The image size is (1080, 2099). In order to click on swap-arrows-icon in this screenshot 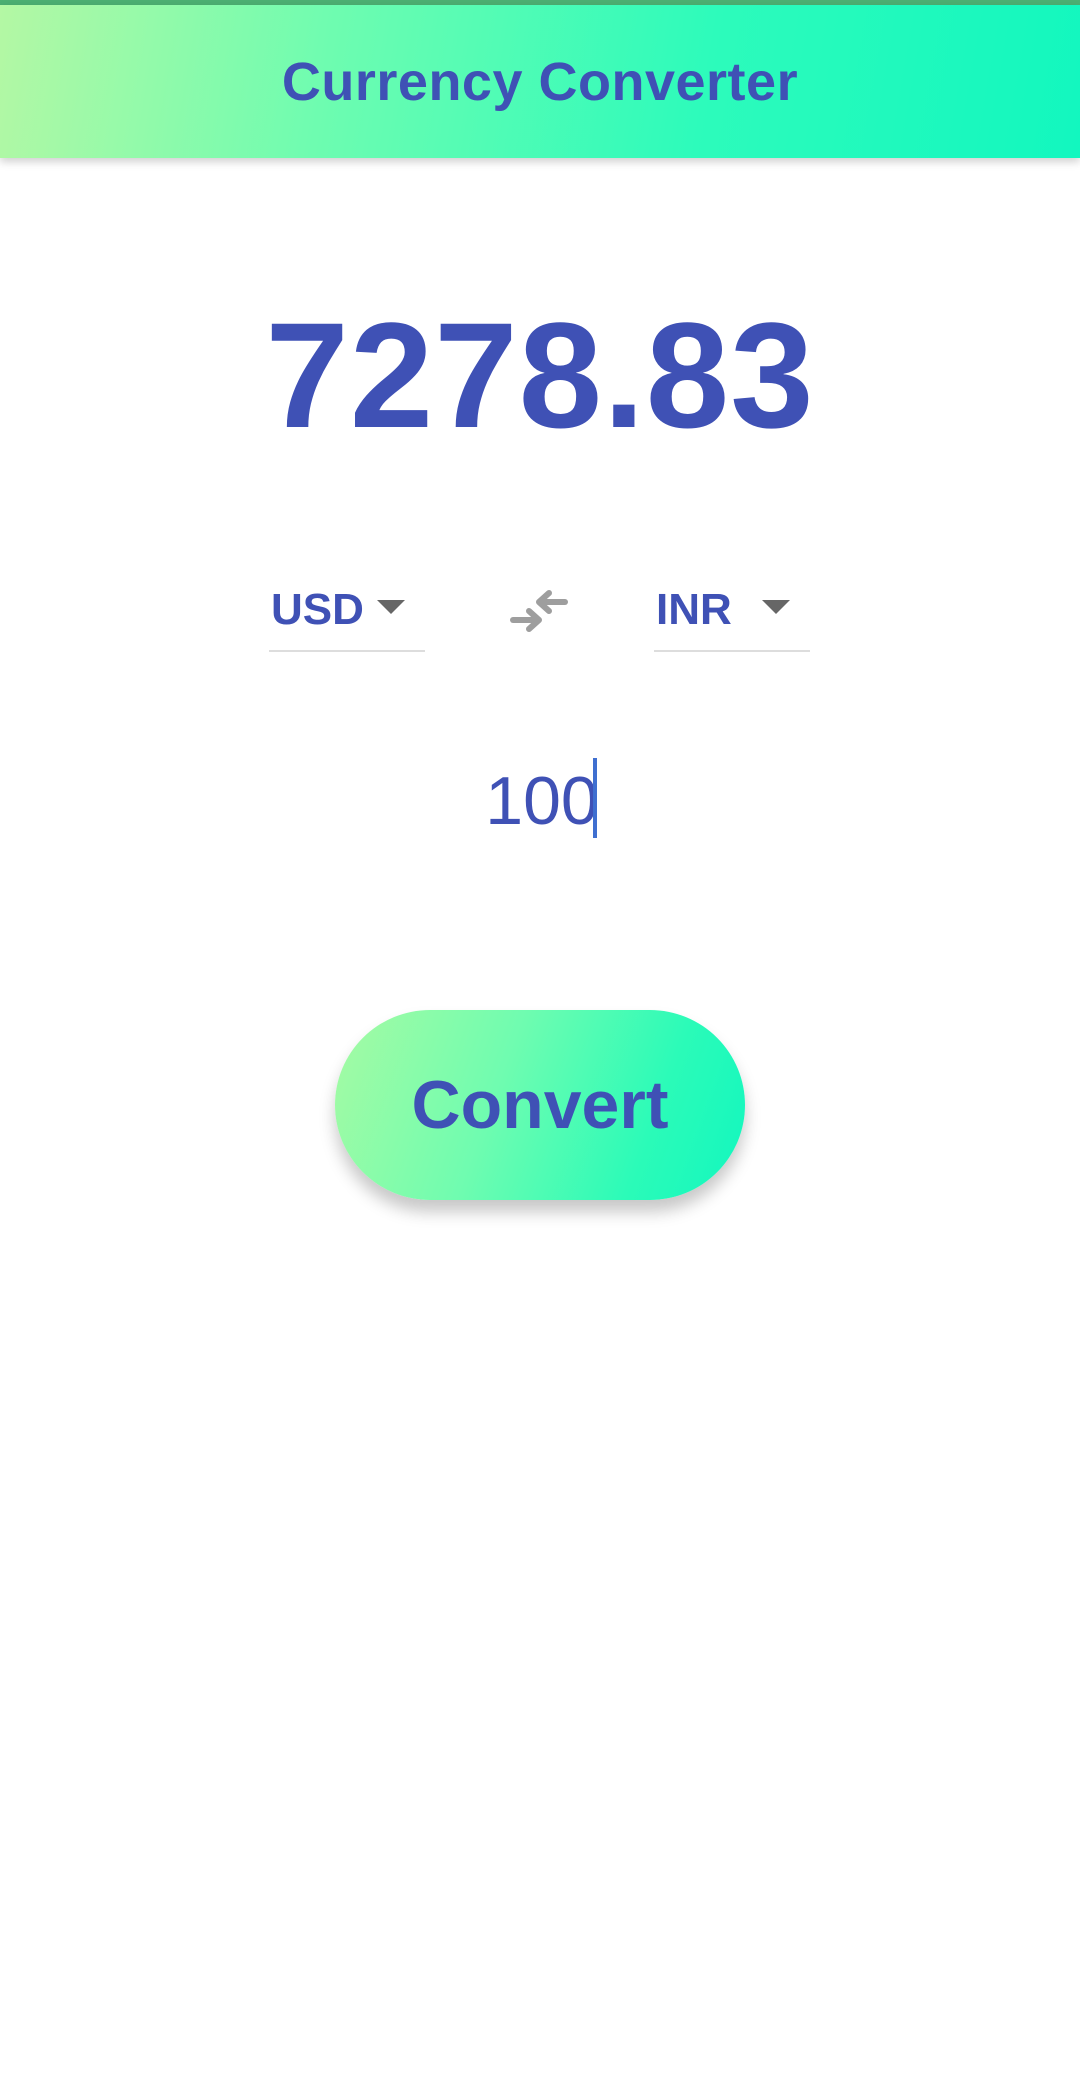, I will do `click(539, 611)`.